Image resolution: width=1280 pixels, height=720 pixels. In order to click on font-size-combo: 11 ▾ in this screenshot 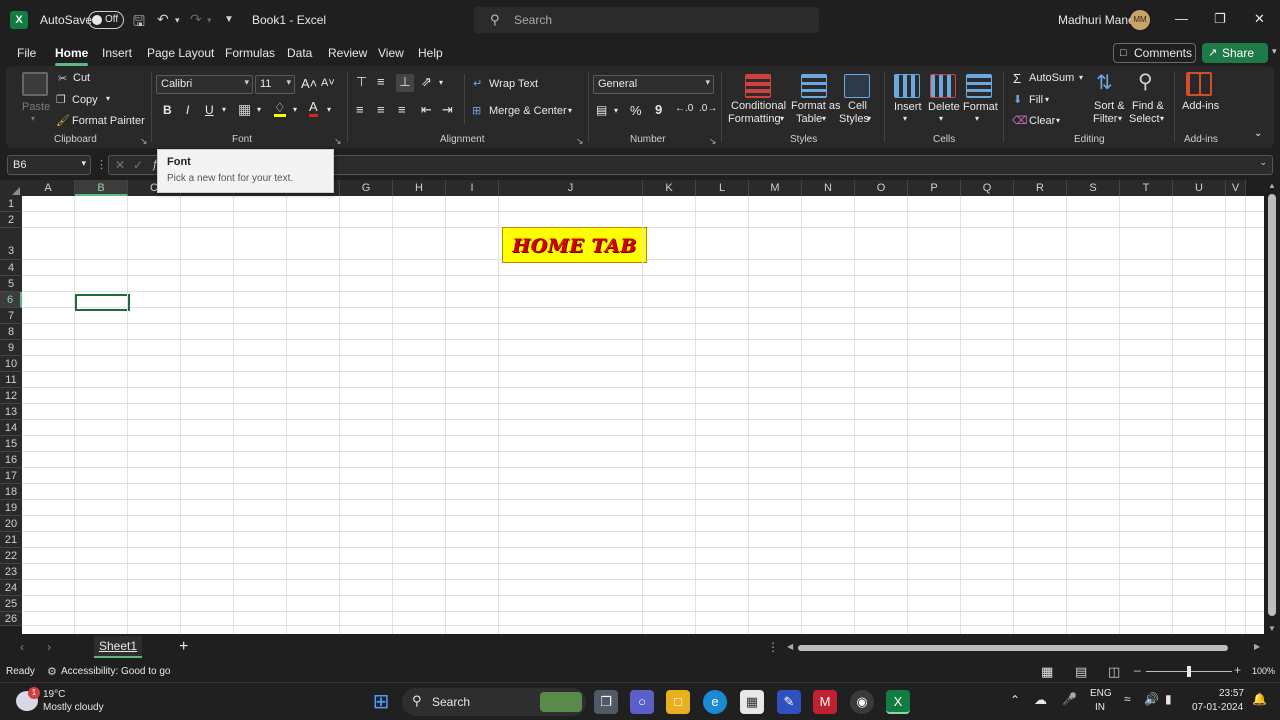, I will do `click(275, 84)`.